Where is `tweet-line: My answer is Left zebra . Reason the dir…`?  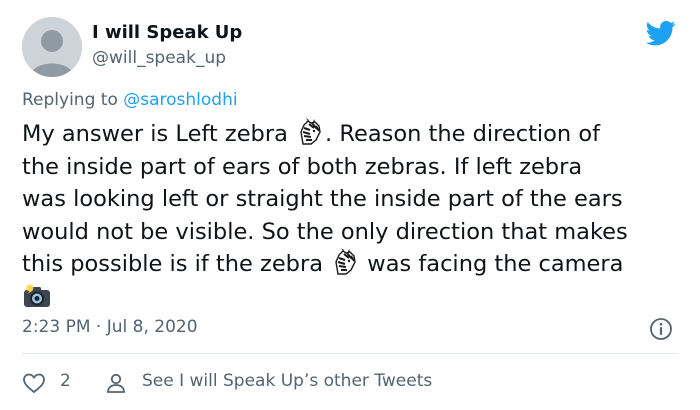 tweet-line: My answer is Left zebra . Reason the dir… is located at coordinates (354, 134).